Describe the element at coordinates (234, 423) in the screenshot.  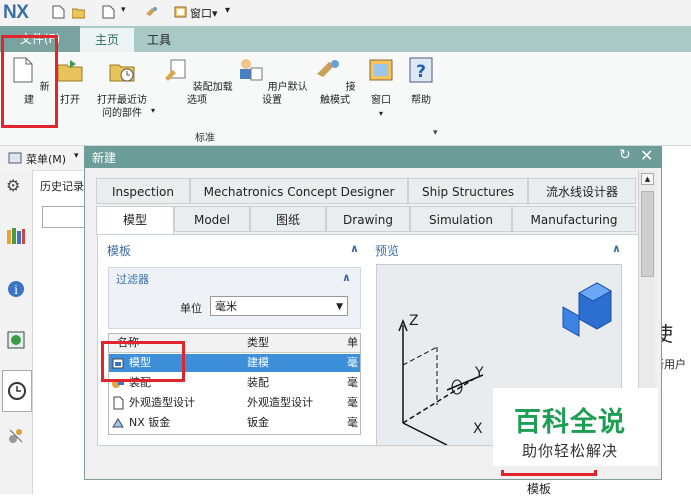
I see `list-item: NX 钣金 钣金 毫` at that location.